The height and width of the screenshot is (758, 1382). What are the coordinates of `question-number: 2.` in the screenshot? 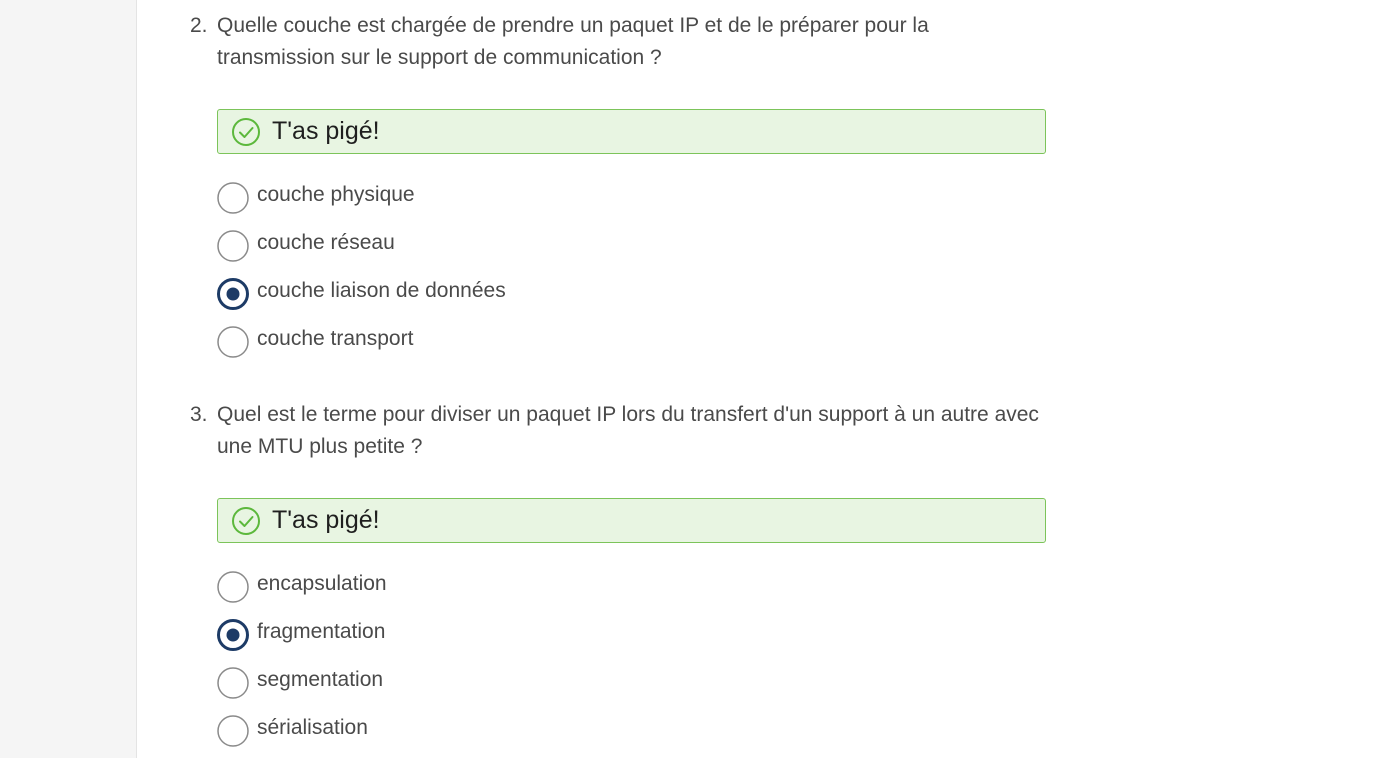 It's located at (199, 25).